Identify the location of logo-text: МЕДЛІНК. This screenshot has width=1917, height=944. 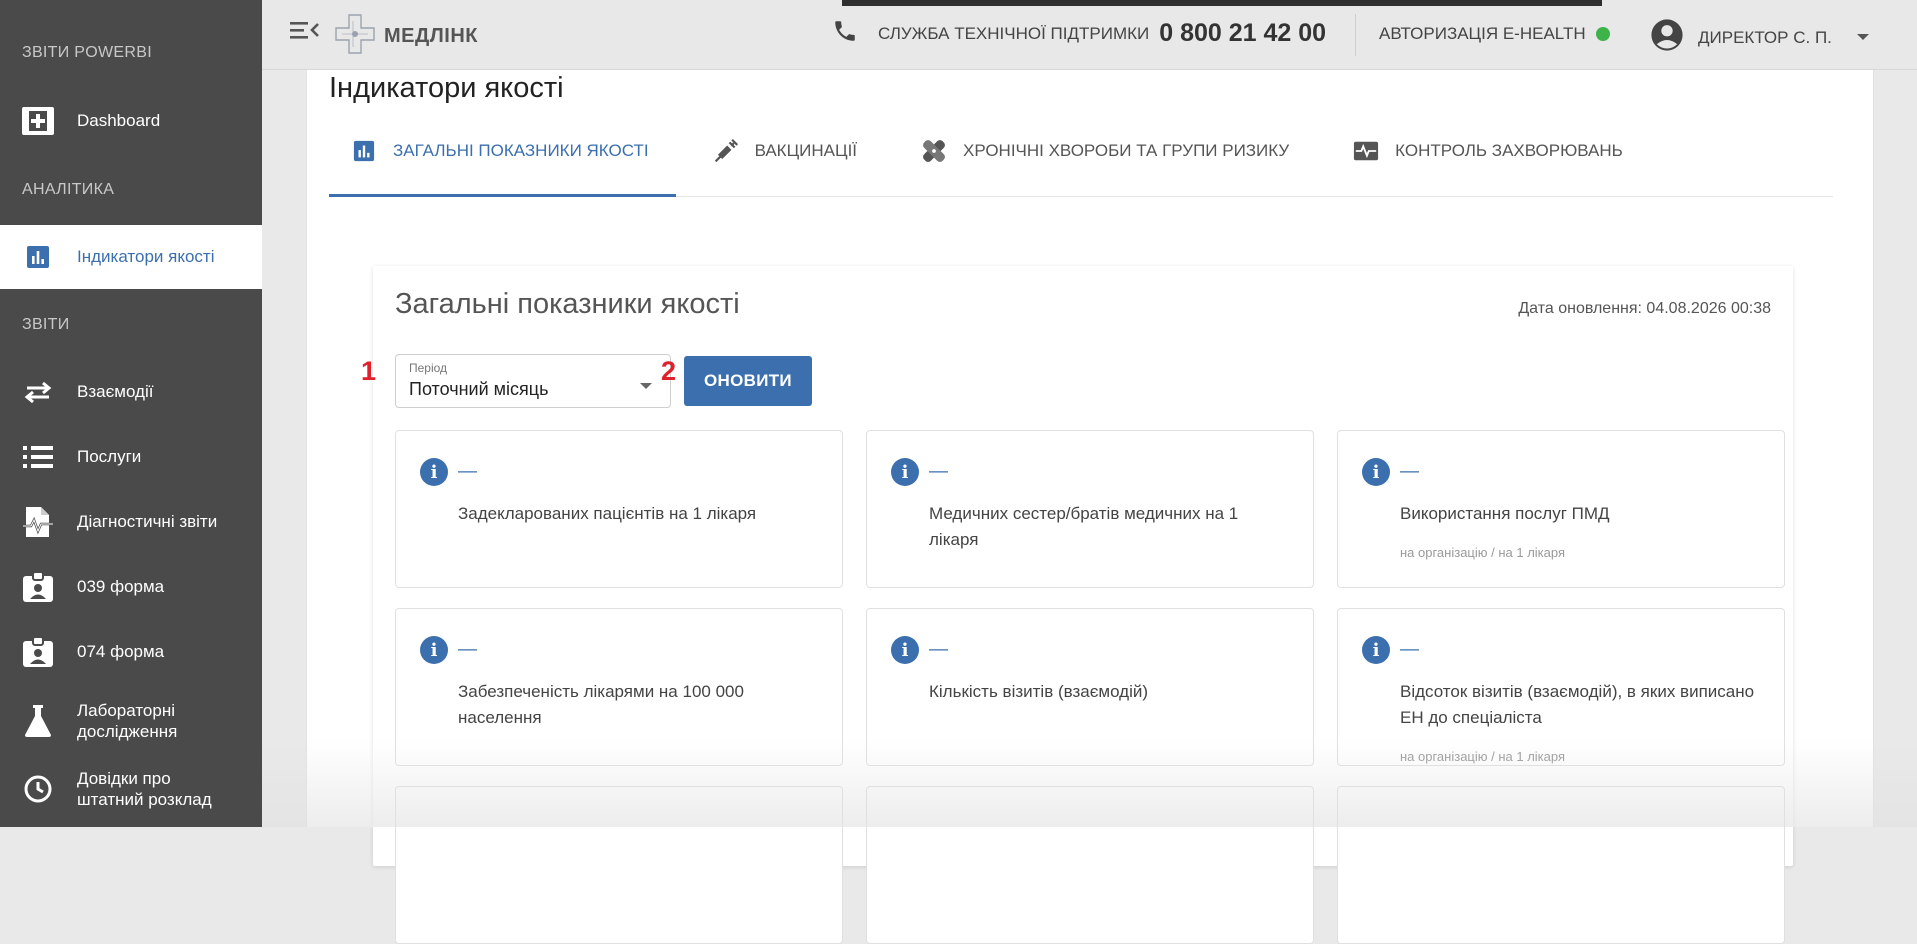
(431, 36).